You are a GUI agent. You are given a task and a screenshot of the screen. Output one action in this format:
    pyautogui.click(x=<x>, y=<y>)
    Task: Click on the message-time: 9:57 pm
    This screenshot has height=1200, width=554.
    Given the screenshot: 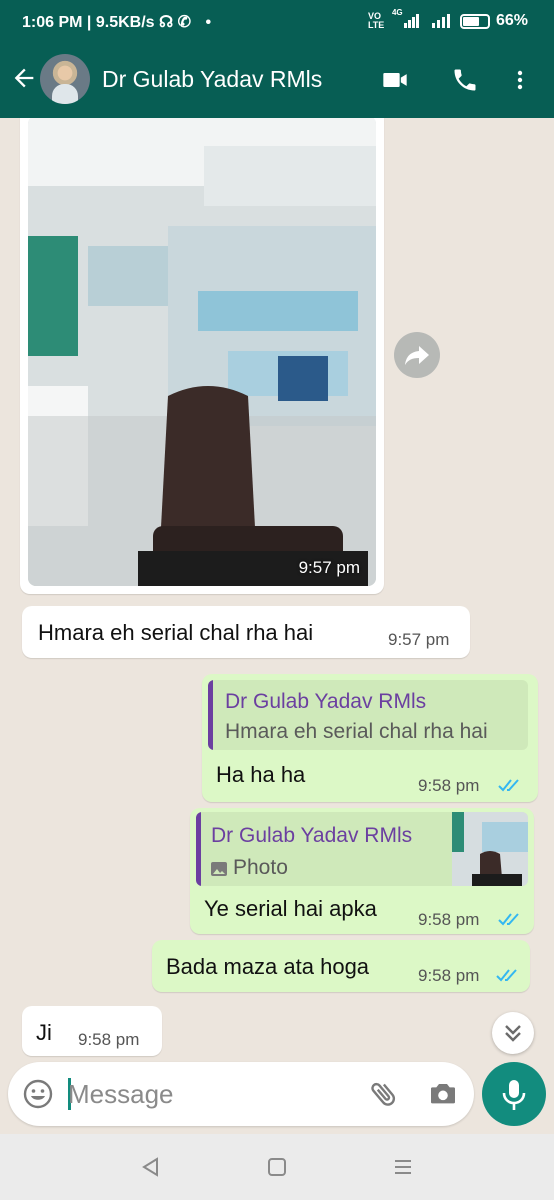 What is the action you would take?
    pyautogui.click(x=419, y=639)
    